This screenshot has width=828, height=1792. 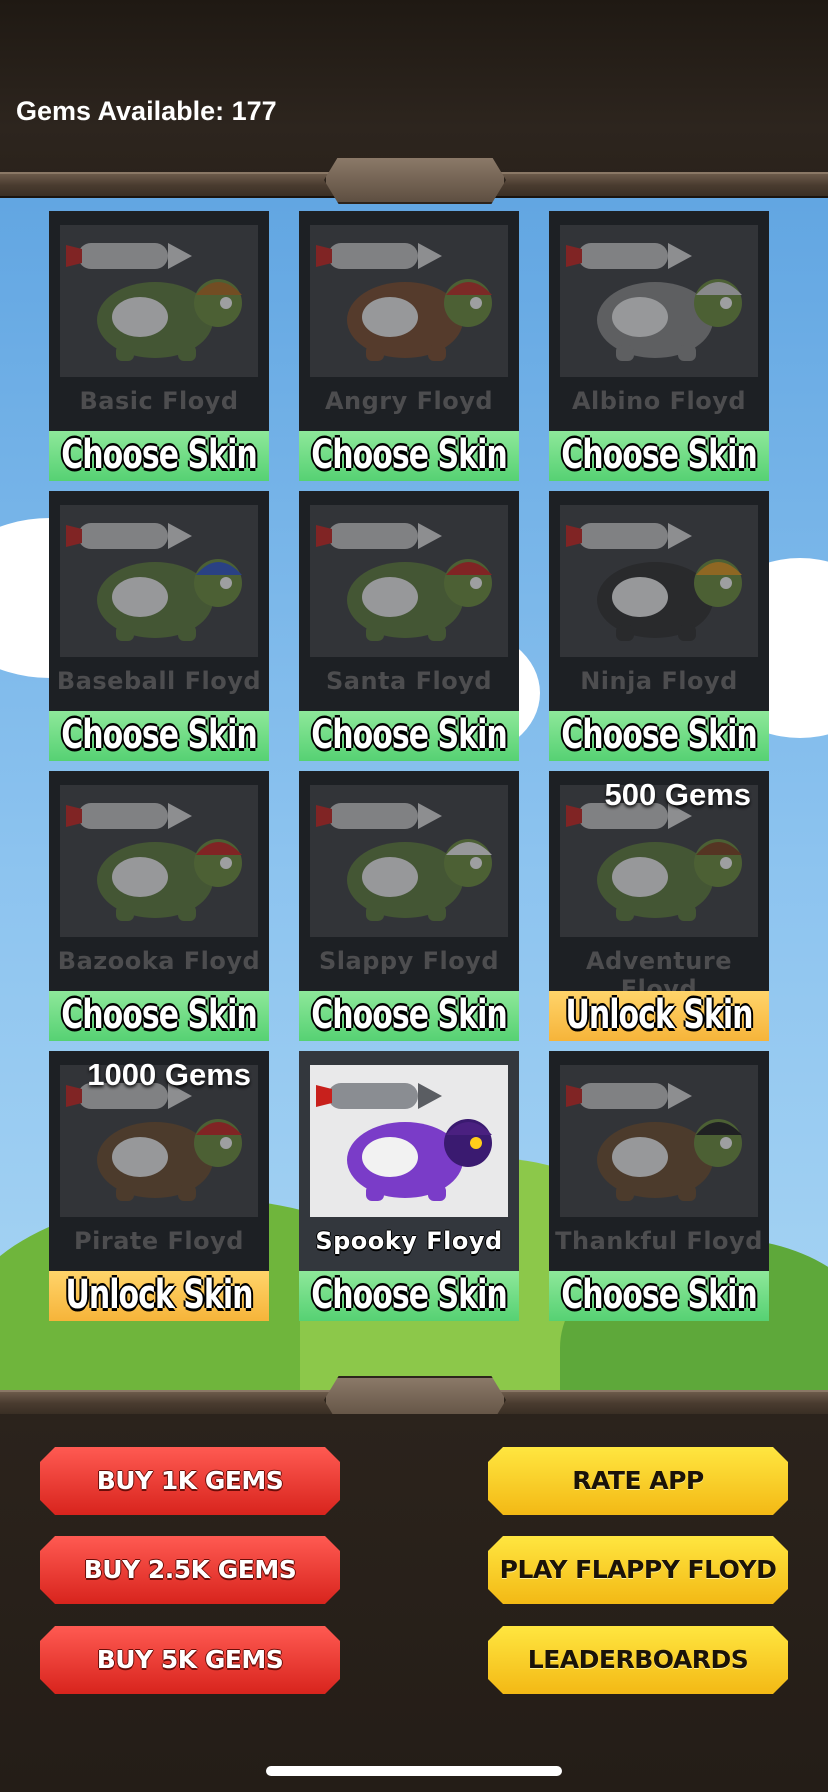 I want to click on skin-card-frame: Spooky Floyd, so click(x=409, y=1161).